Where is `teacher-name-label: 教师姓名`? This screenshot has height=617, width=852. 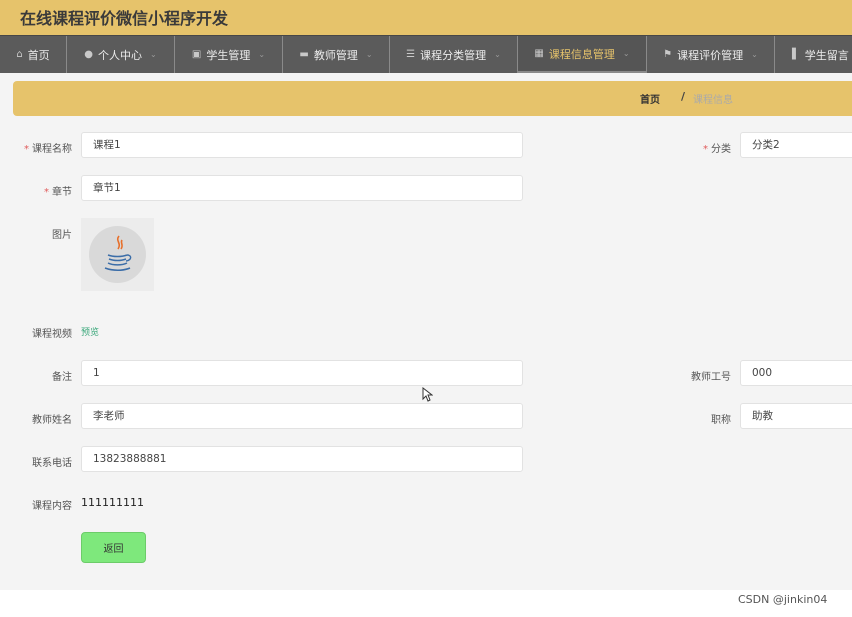 teacher-name-label: 教师姓名 is located at coordinates (52, 420).